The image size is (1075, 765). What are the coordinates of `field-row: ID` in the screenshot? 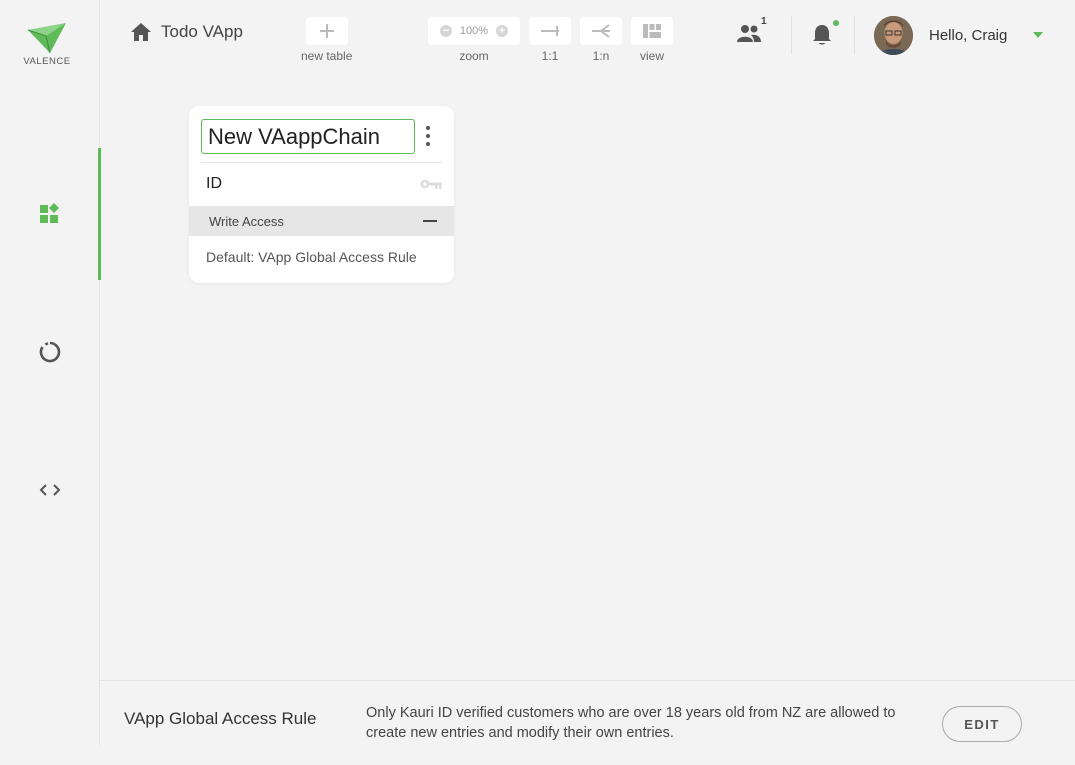 It's located at (324, 184).